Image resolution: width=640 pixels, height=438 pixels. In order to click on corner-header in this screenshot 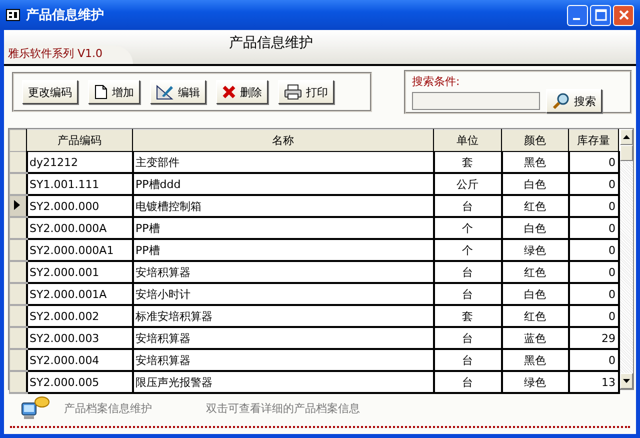, I will do `click(18, 141)`.